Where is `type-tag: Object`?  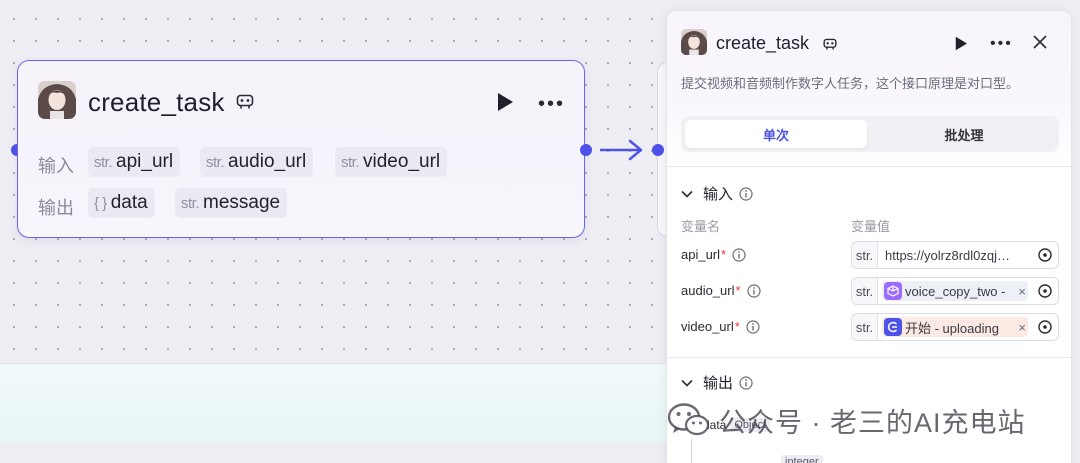
type-tag: Object is located at coordinates (750, 425).